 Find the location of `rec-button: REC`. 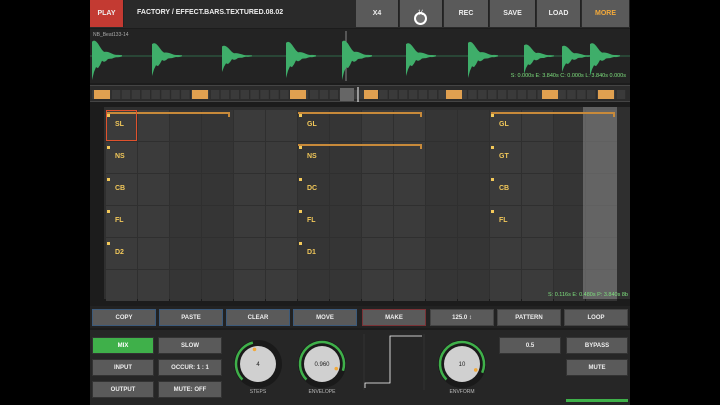

rec-button: REC is located at coordinates (466, 13).